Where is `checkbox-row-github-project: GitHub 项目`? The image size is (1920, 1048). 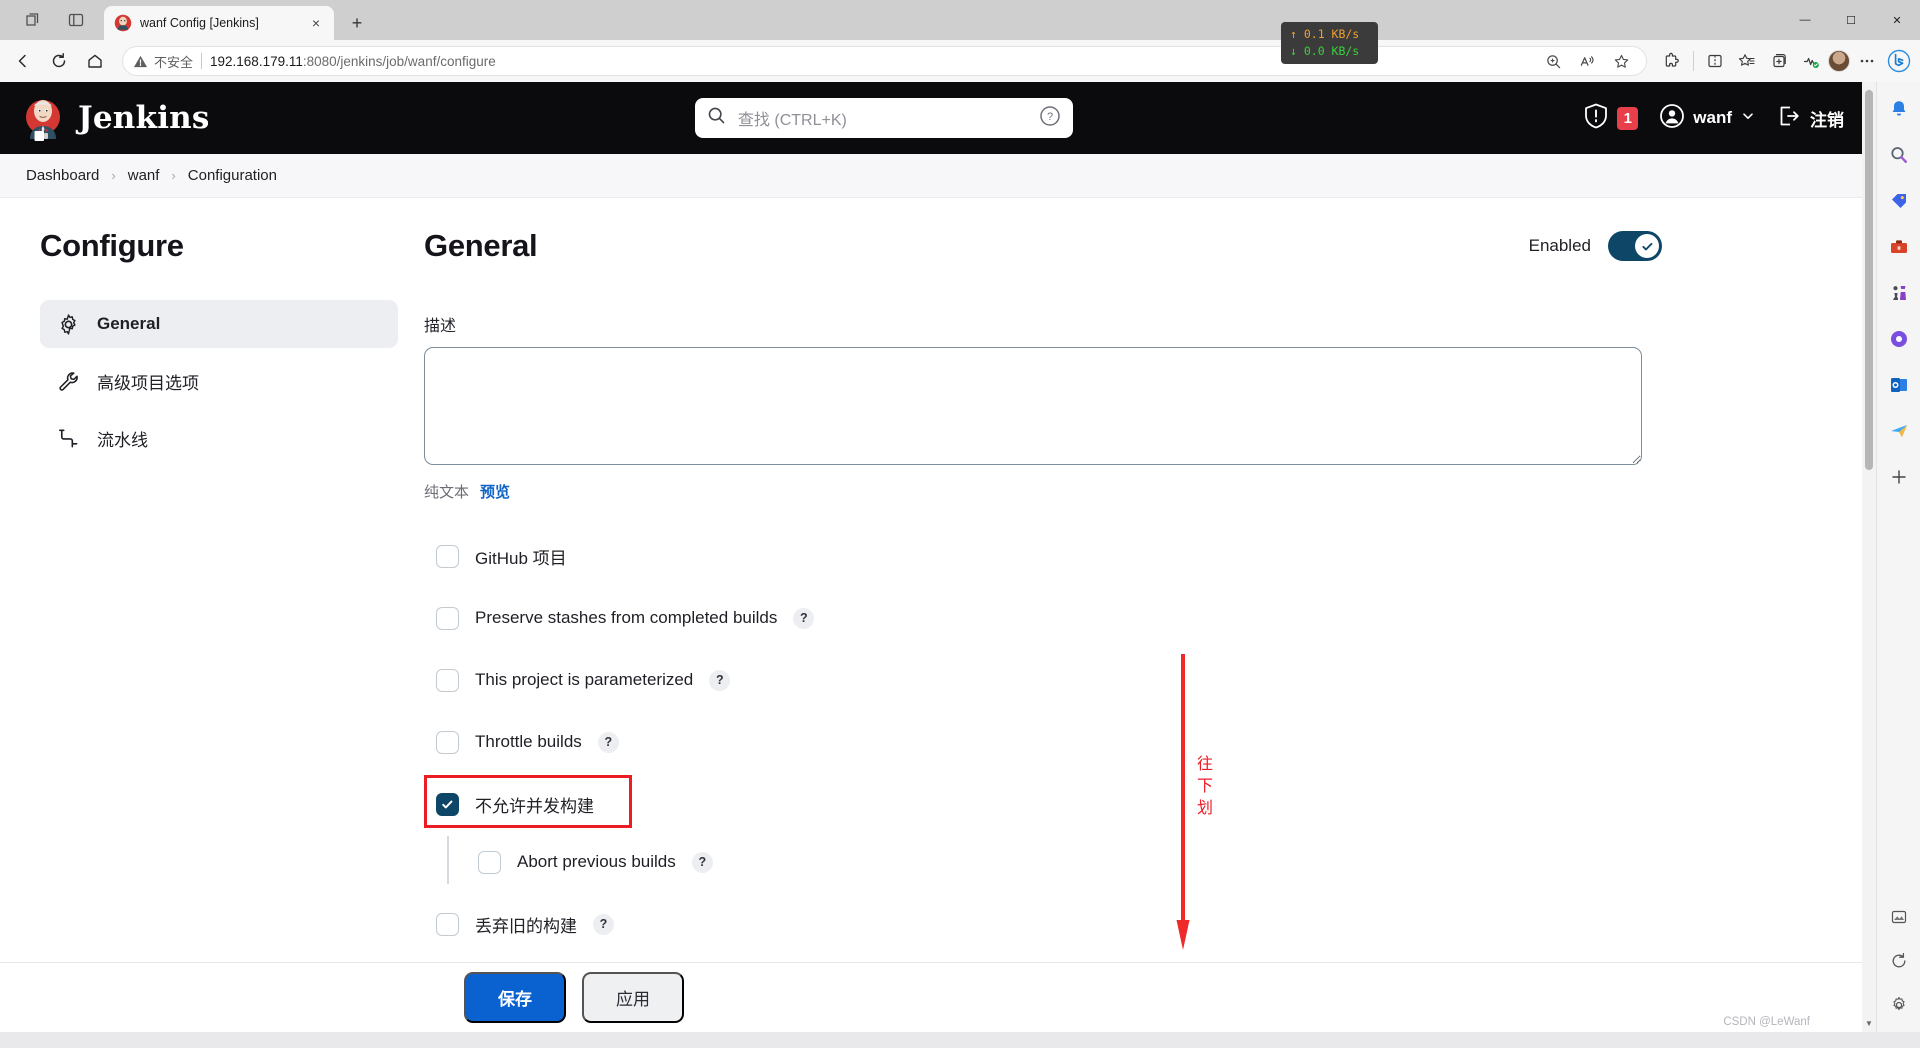 checkbox-row-github-project: GitHub 项目 is located at coordinates (1043, 556).